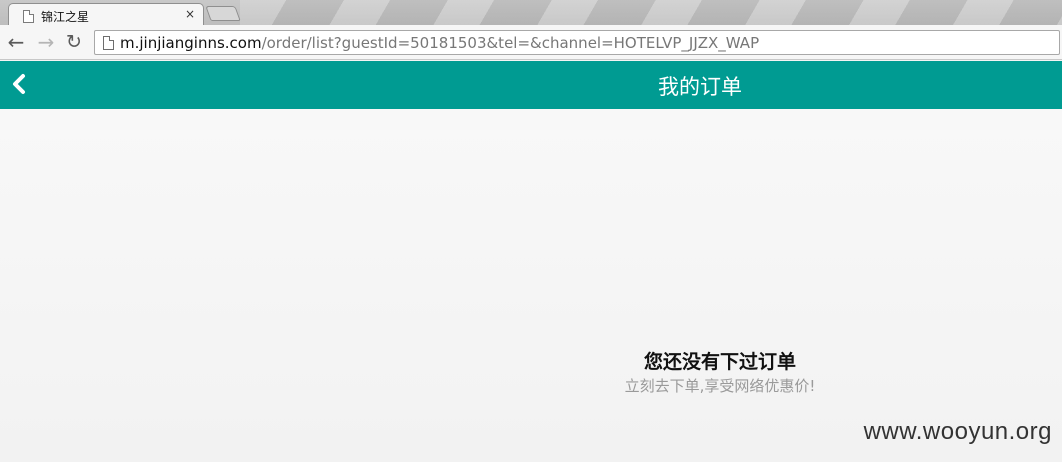 Image resolution: width=1062 pixels, height=462 pixels. What do you see at coordinates (651, 12) in the screenshot?
I see `tabstrip-background` at bounding box center [651, 12].